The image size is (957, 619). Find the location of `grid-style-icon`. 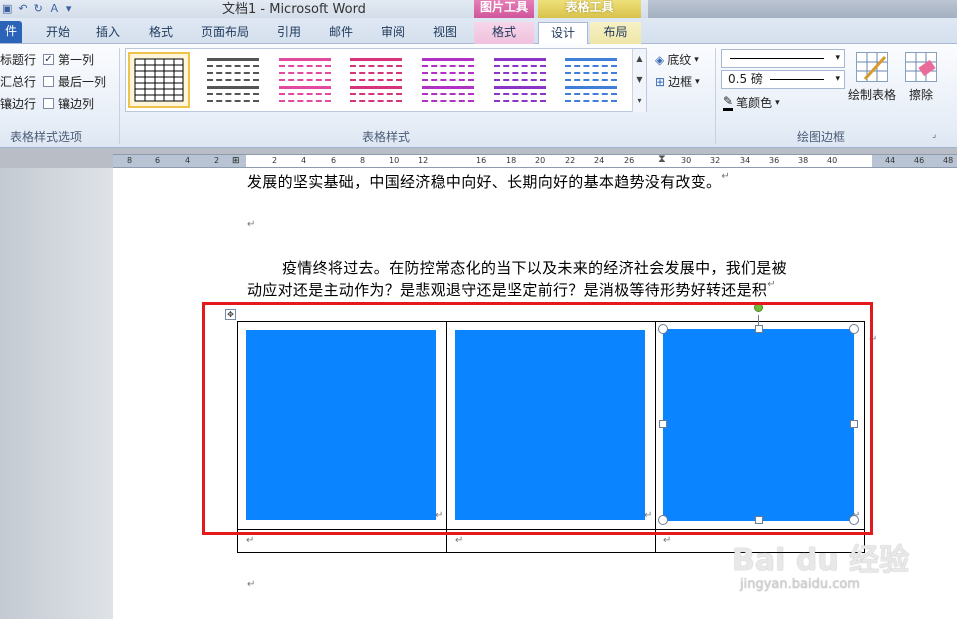

grid-style-icon is located at coordinates (159, 80).